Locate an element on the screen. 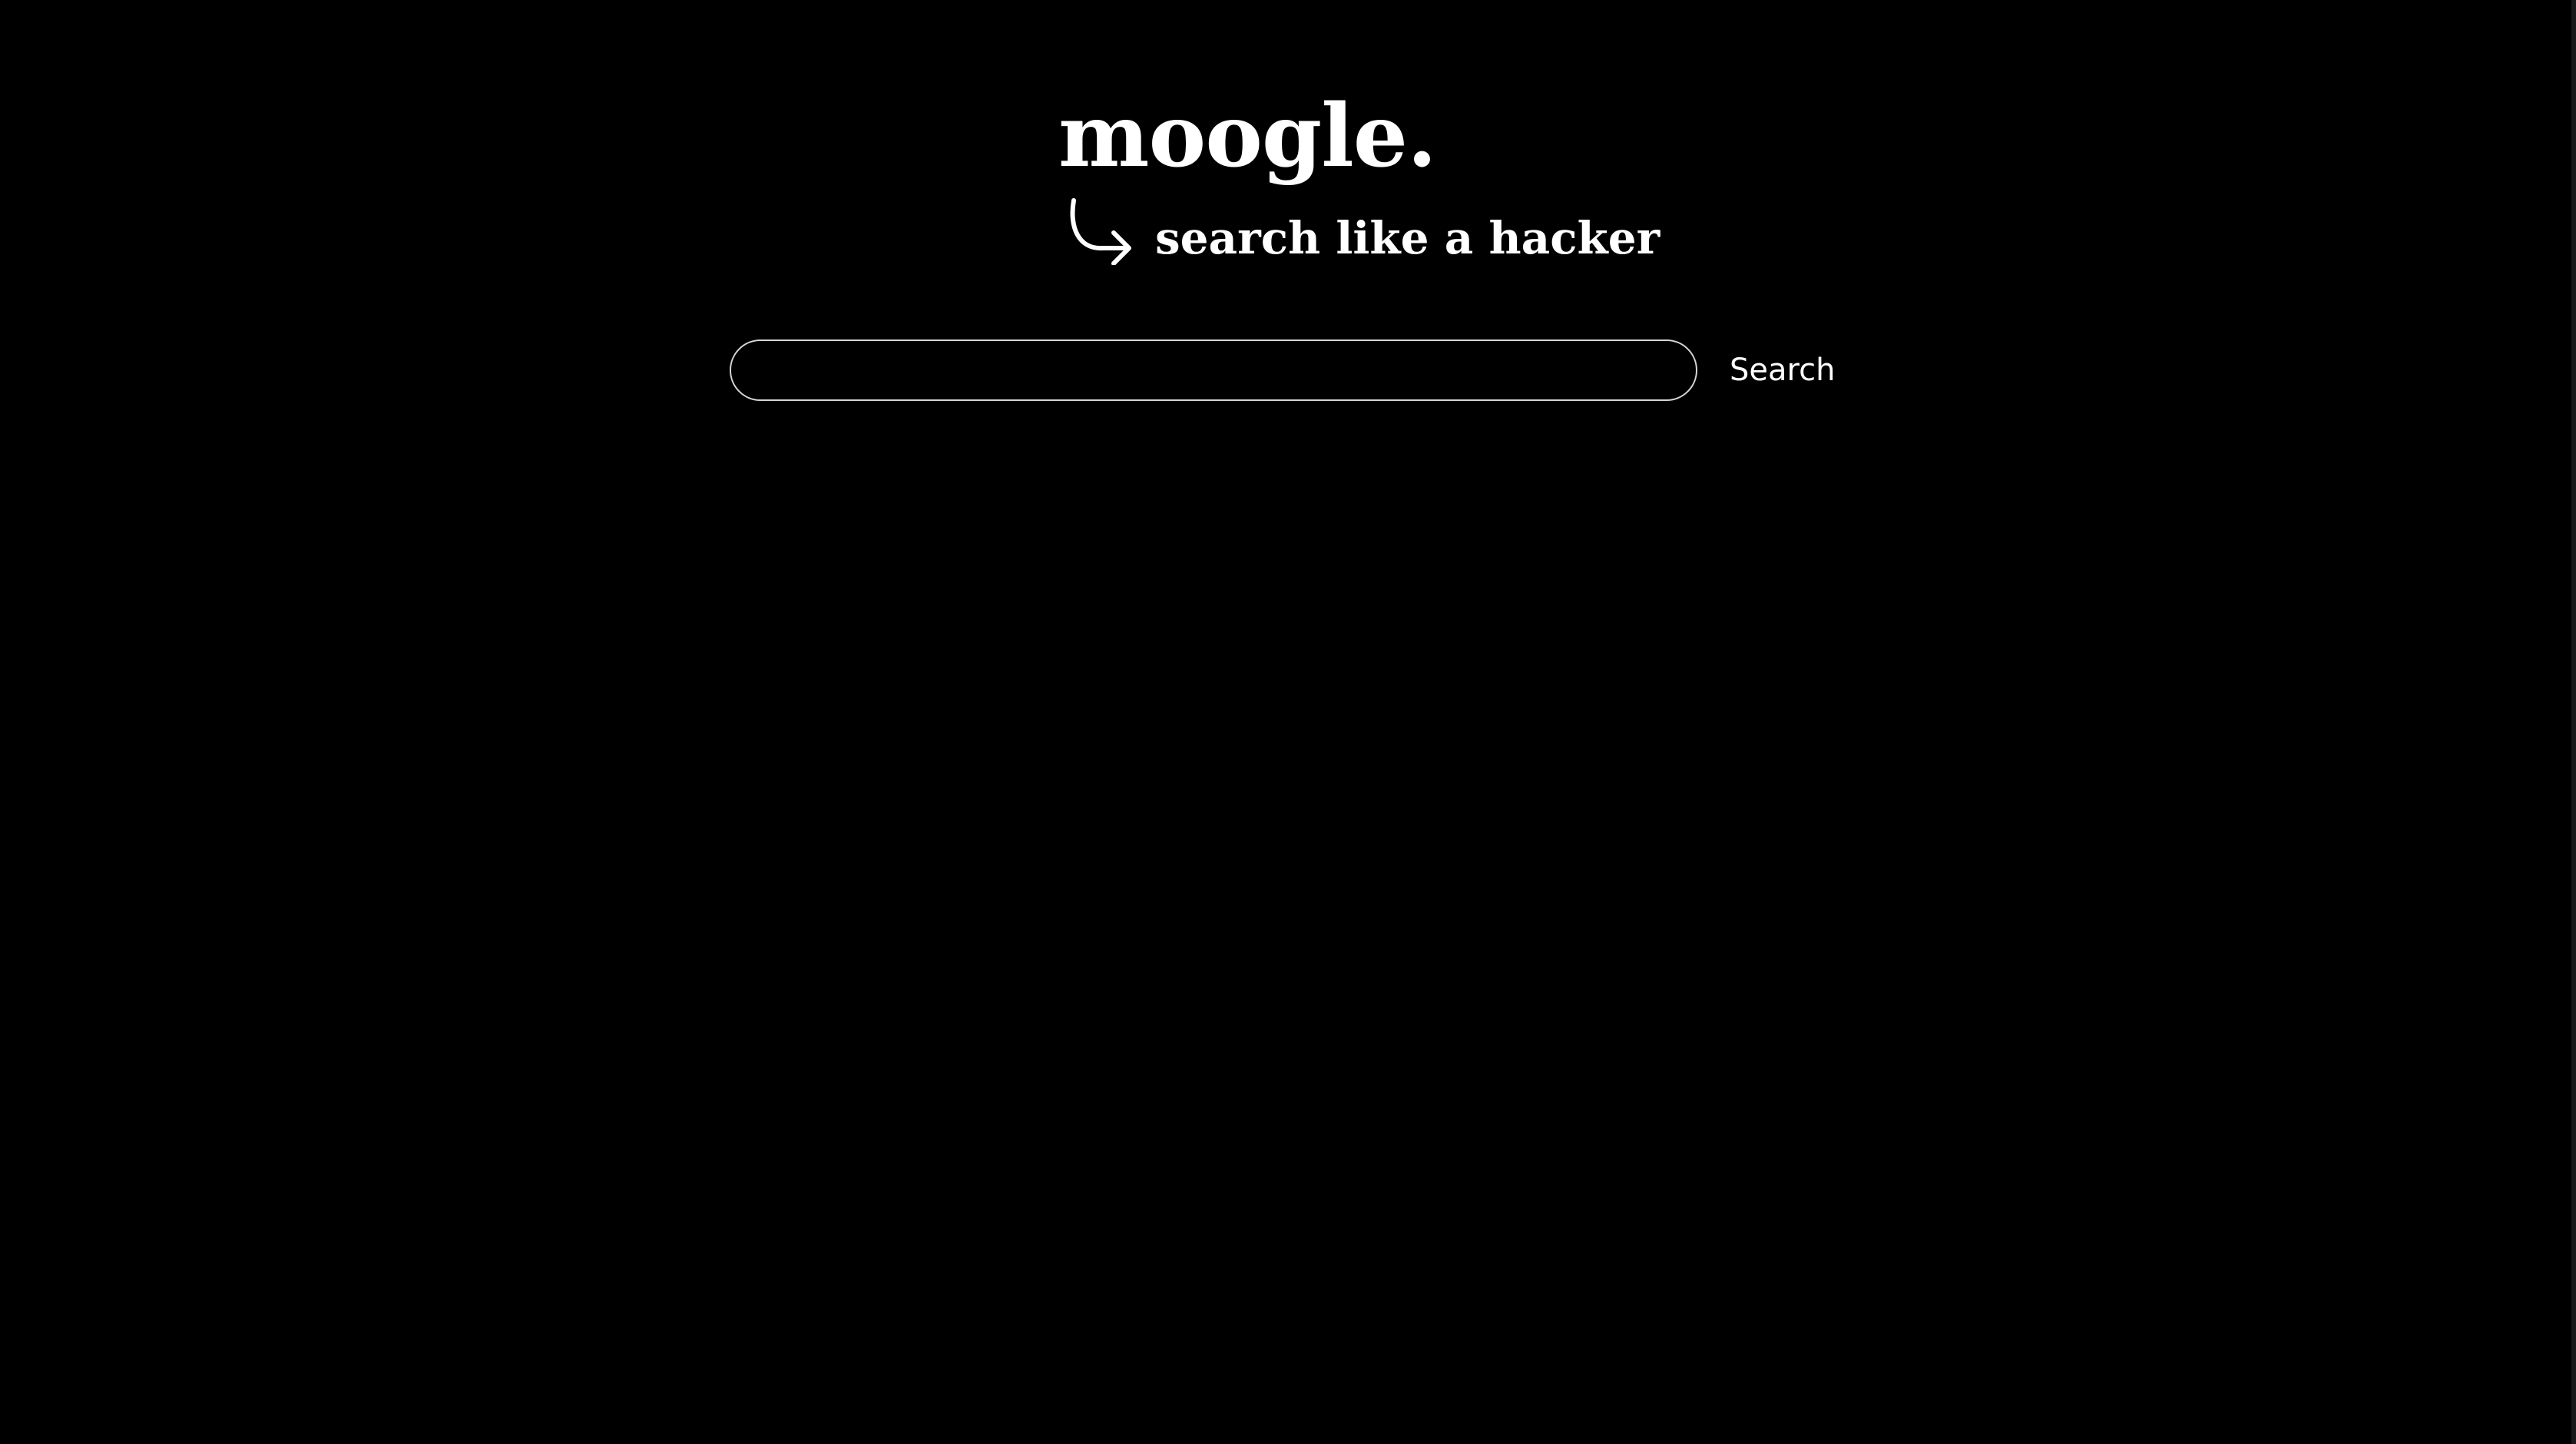  search-form: Search is located at coordinates (1285, 370).